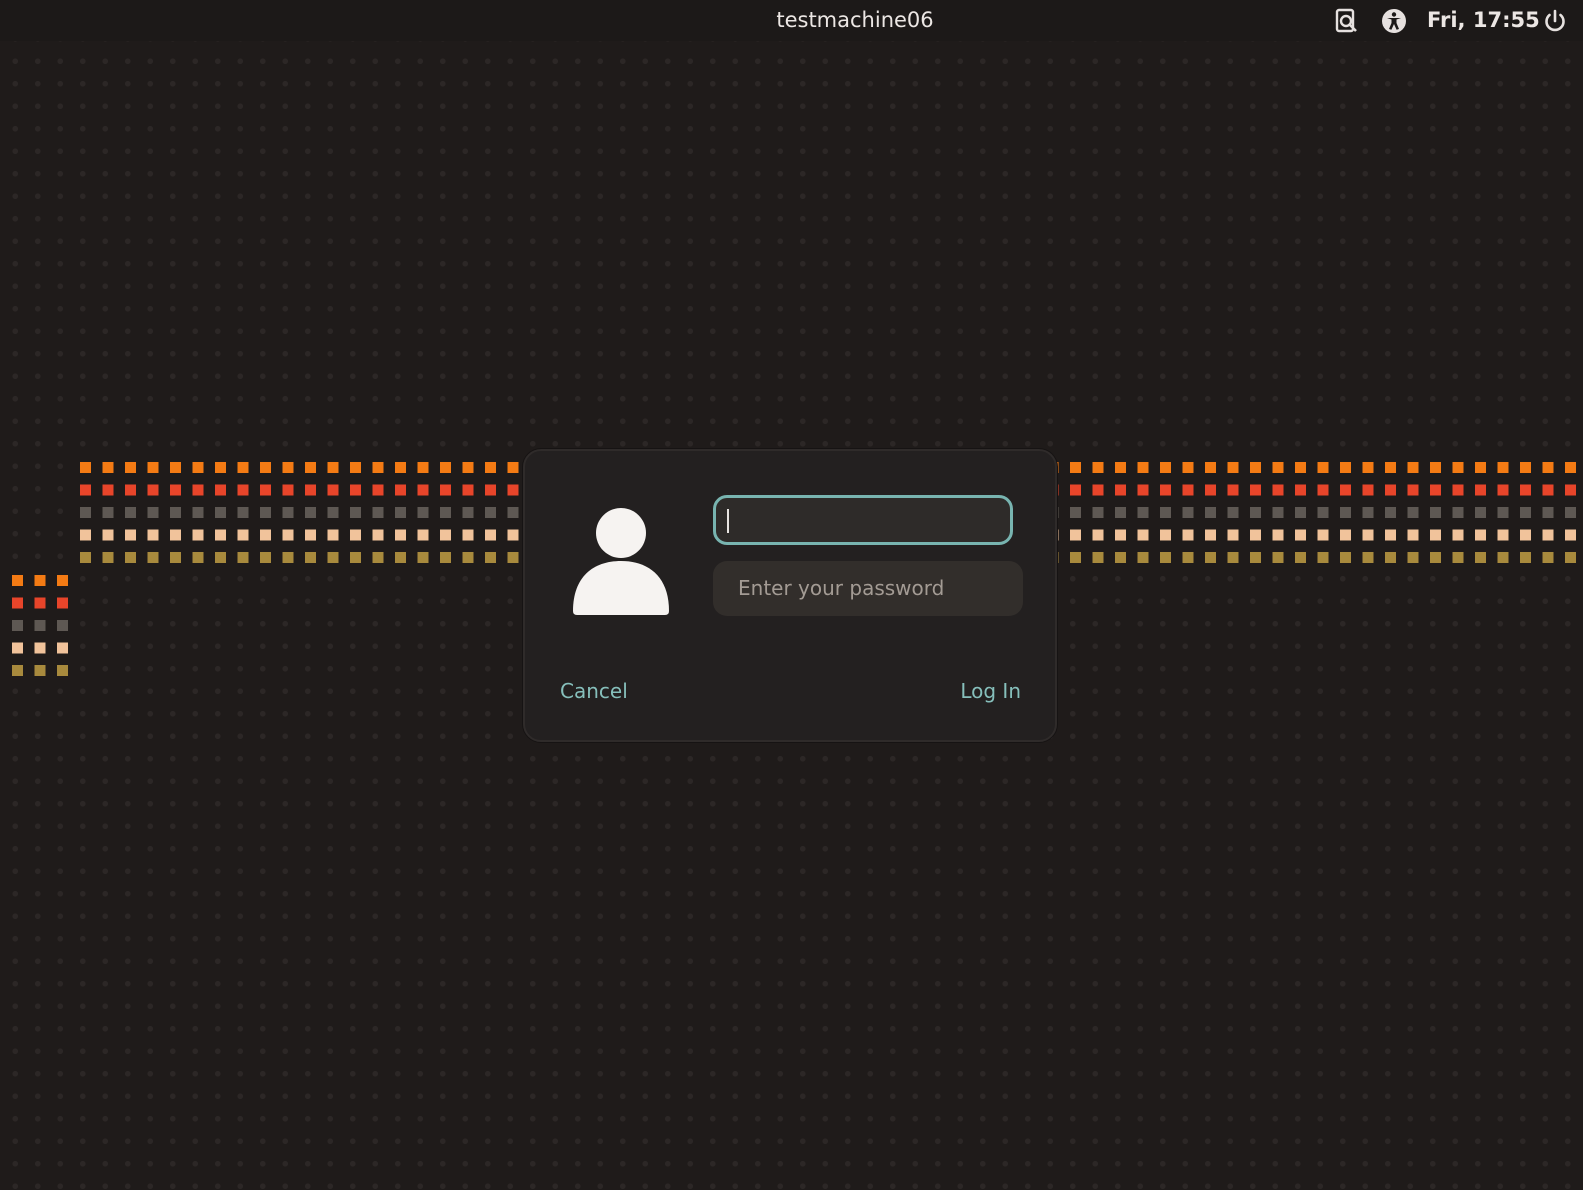  Describe the element at coordinates (1483, 20) in the screenshot. I see `clock-label: Fri, 17:55` at that location.